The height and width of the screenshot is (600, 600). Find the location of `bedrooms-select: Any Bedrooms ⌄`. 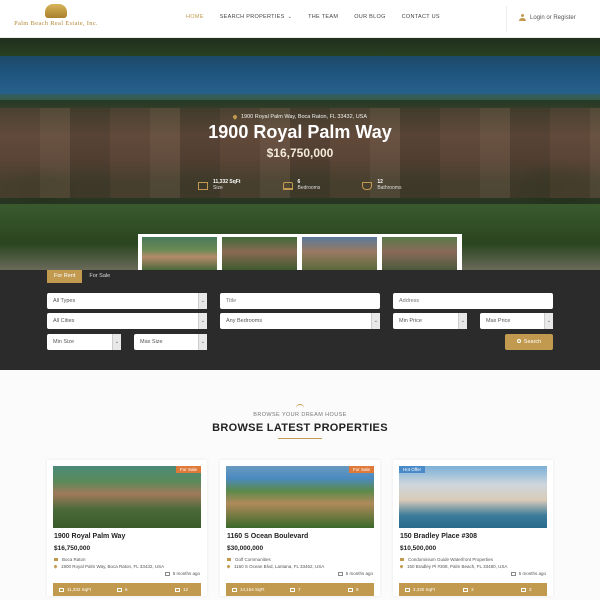

bedrooms-select: Any Bedrooms ⌄ is located at coordinates (300, 321).